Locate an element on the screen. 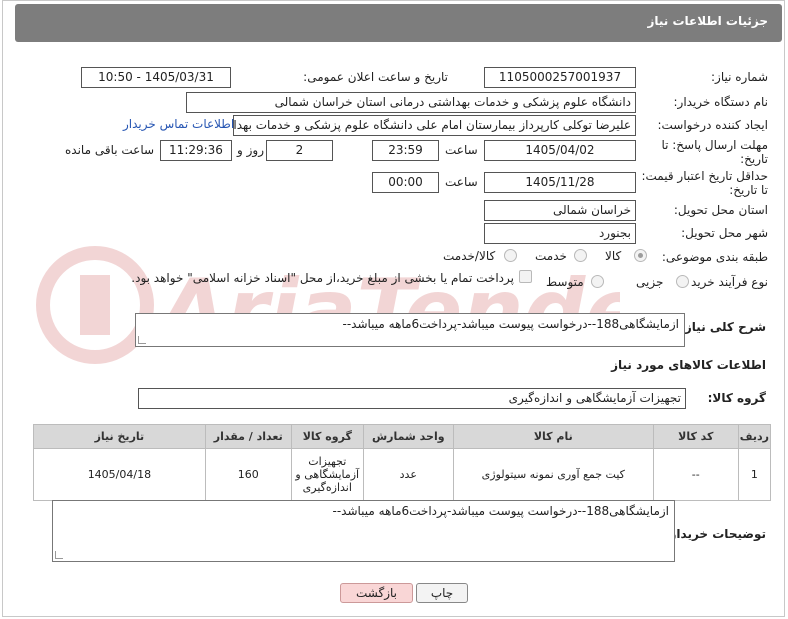  col-code: کد کالا is located at coordinates (695, 436).